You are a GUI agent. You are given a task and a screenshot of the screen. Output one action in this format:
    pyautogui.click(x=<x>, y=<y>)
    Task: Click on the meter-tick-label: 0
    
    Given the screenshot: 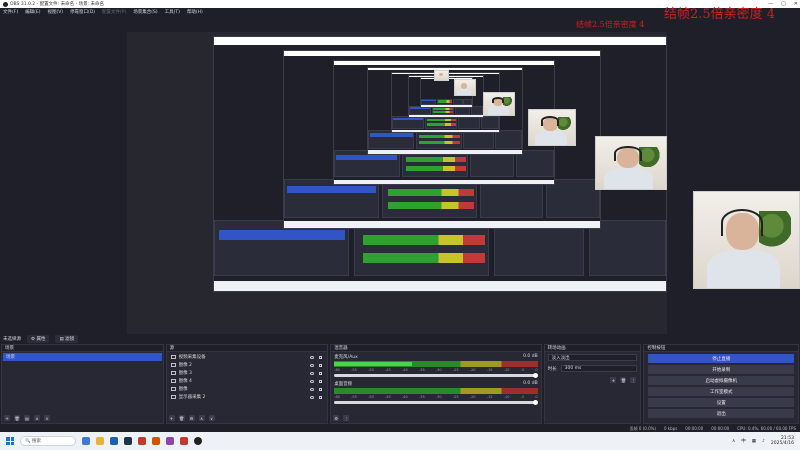 What is the action you would take?
    pyautogui.click(x=536, y=370)
    